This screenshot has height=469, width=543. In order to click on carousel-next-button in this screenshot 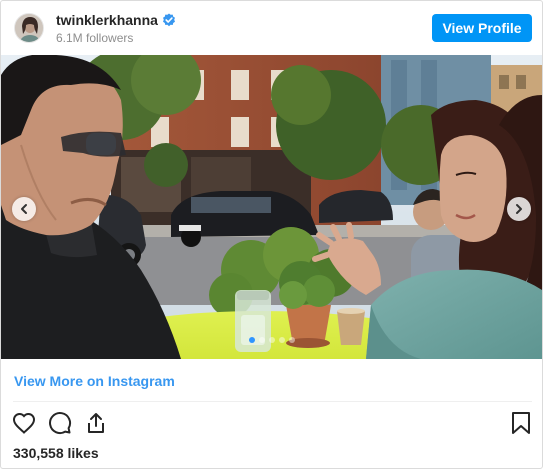, I will do `click(519, 209)`.